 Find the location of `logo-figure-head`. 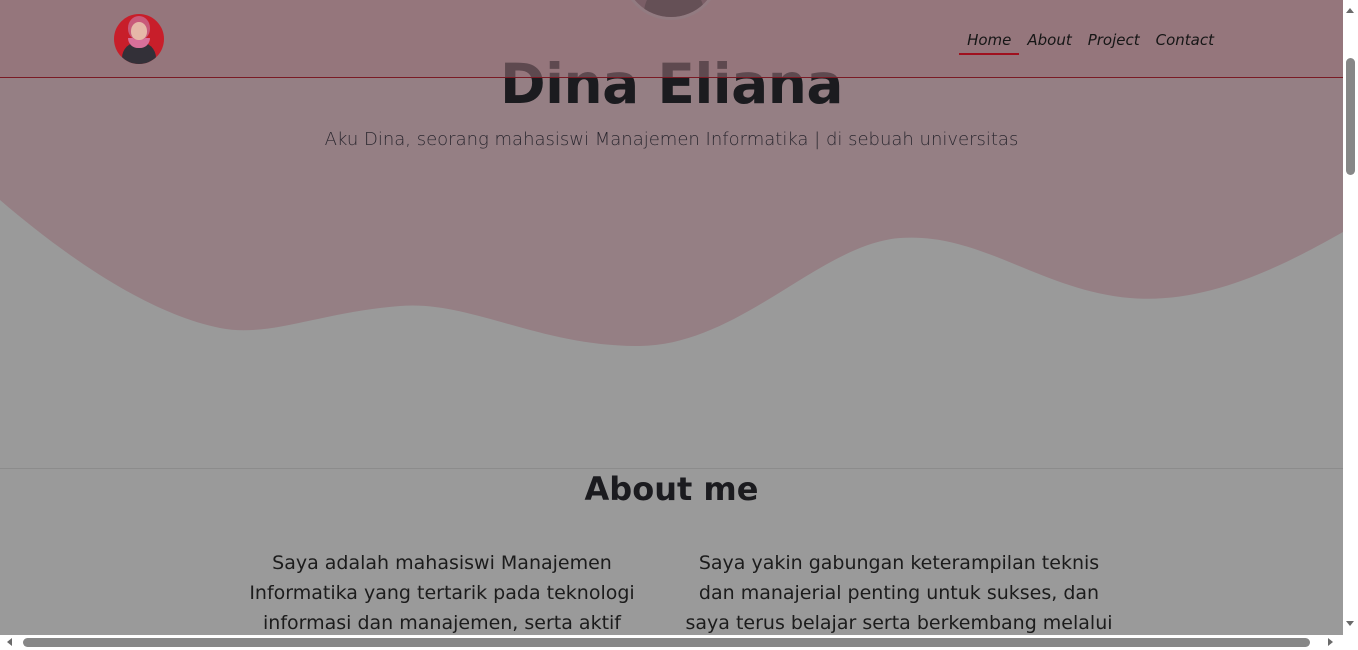

logo-figure-head is located at coordinates (139, 31).